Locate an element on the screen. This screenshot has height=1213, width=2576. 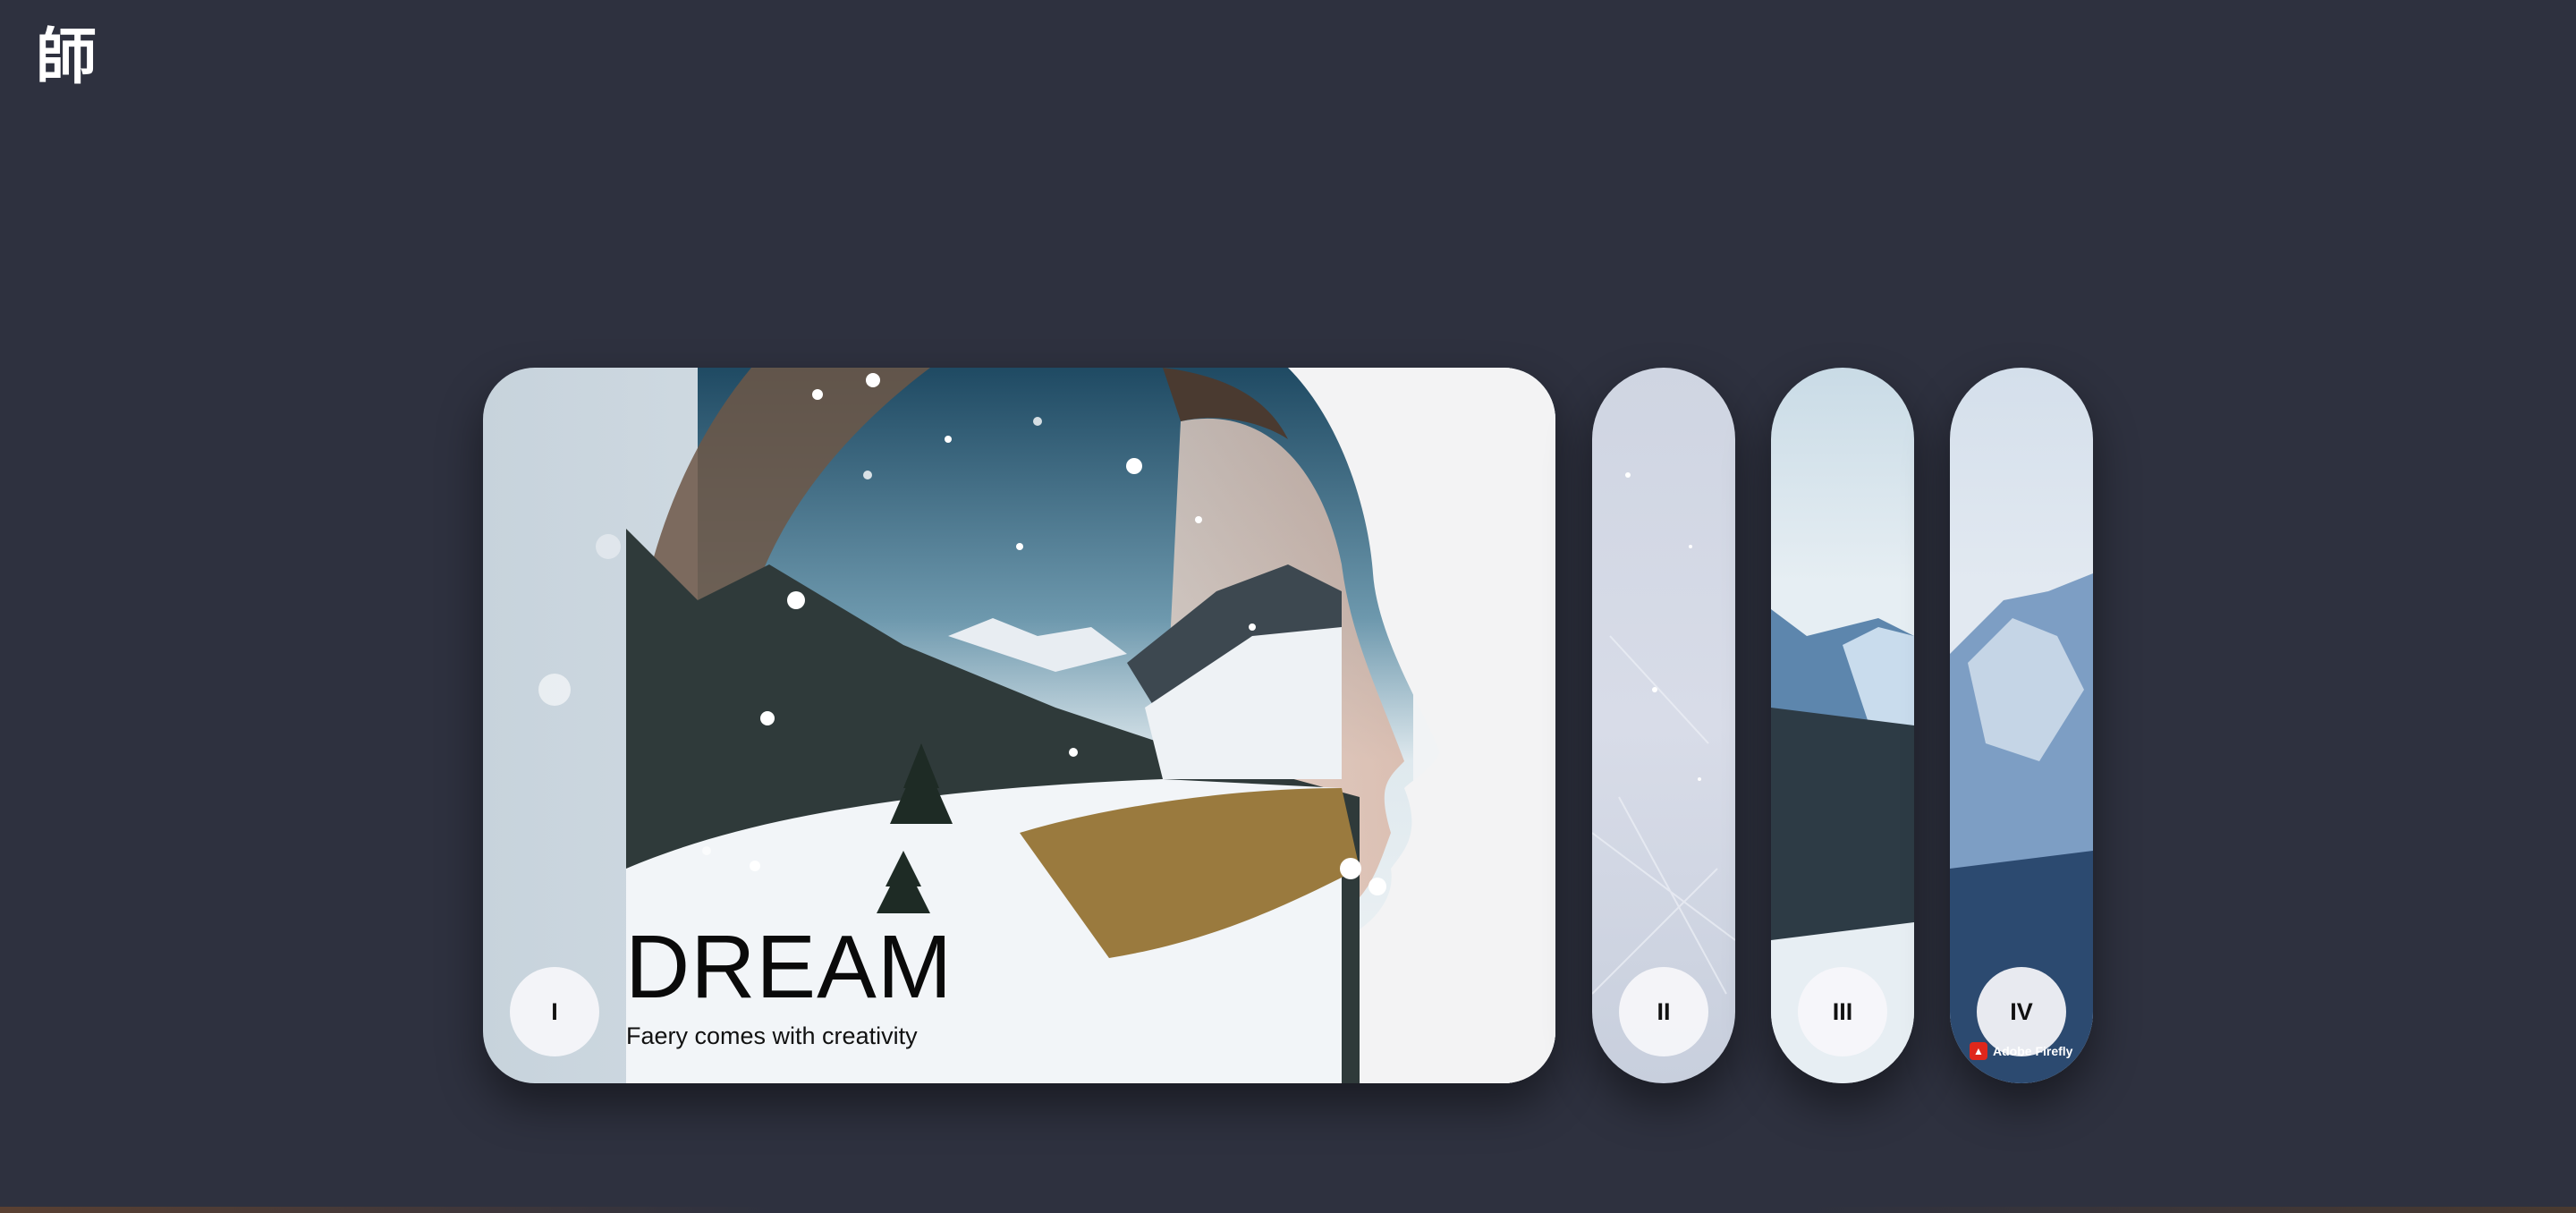
card-dream-button: I is located at coordinates (554, 1011).